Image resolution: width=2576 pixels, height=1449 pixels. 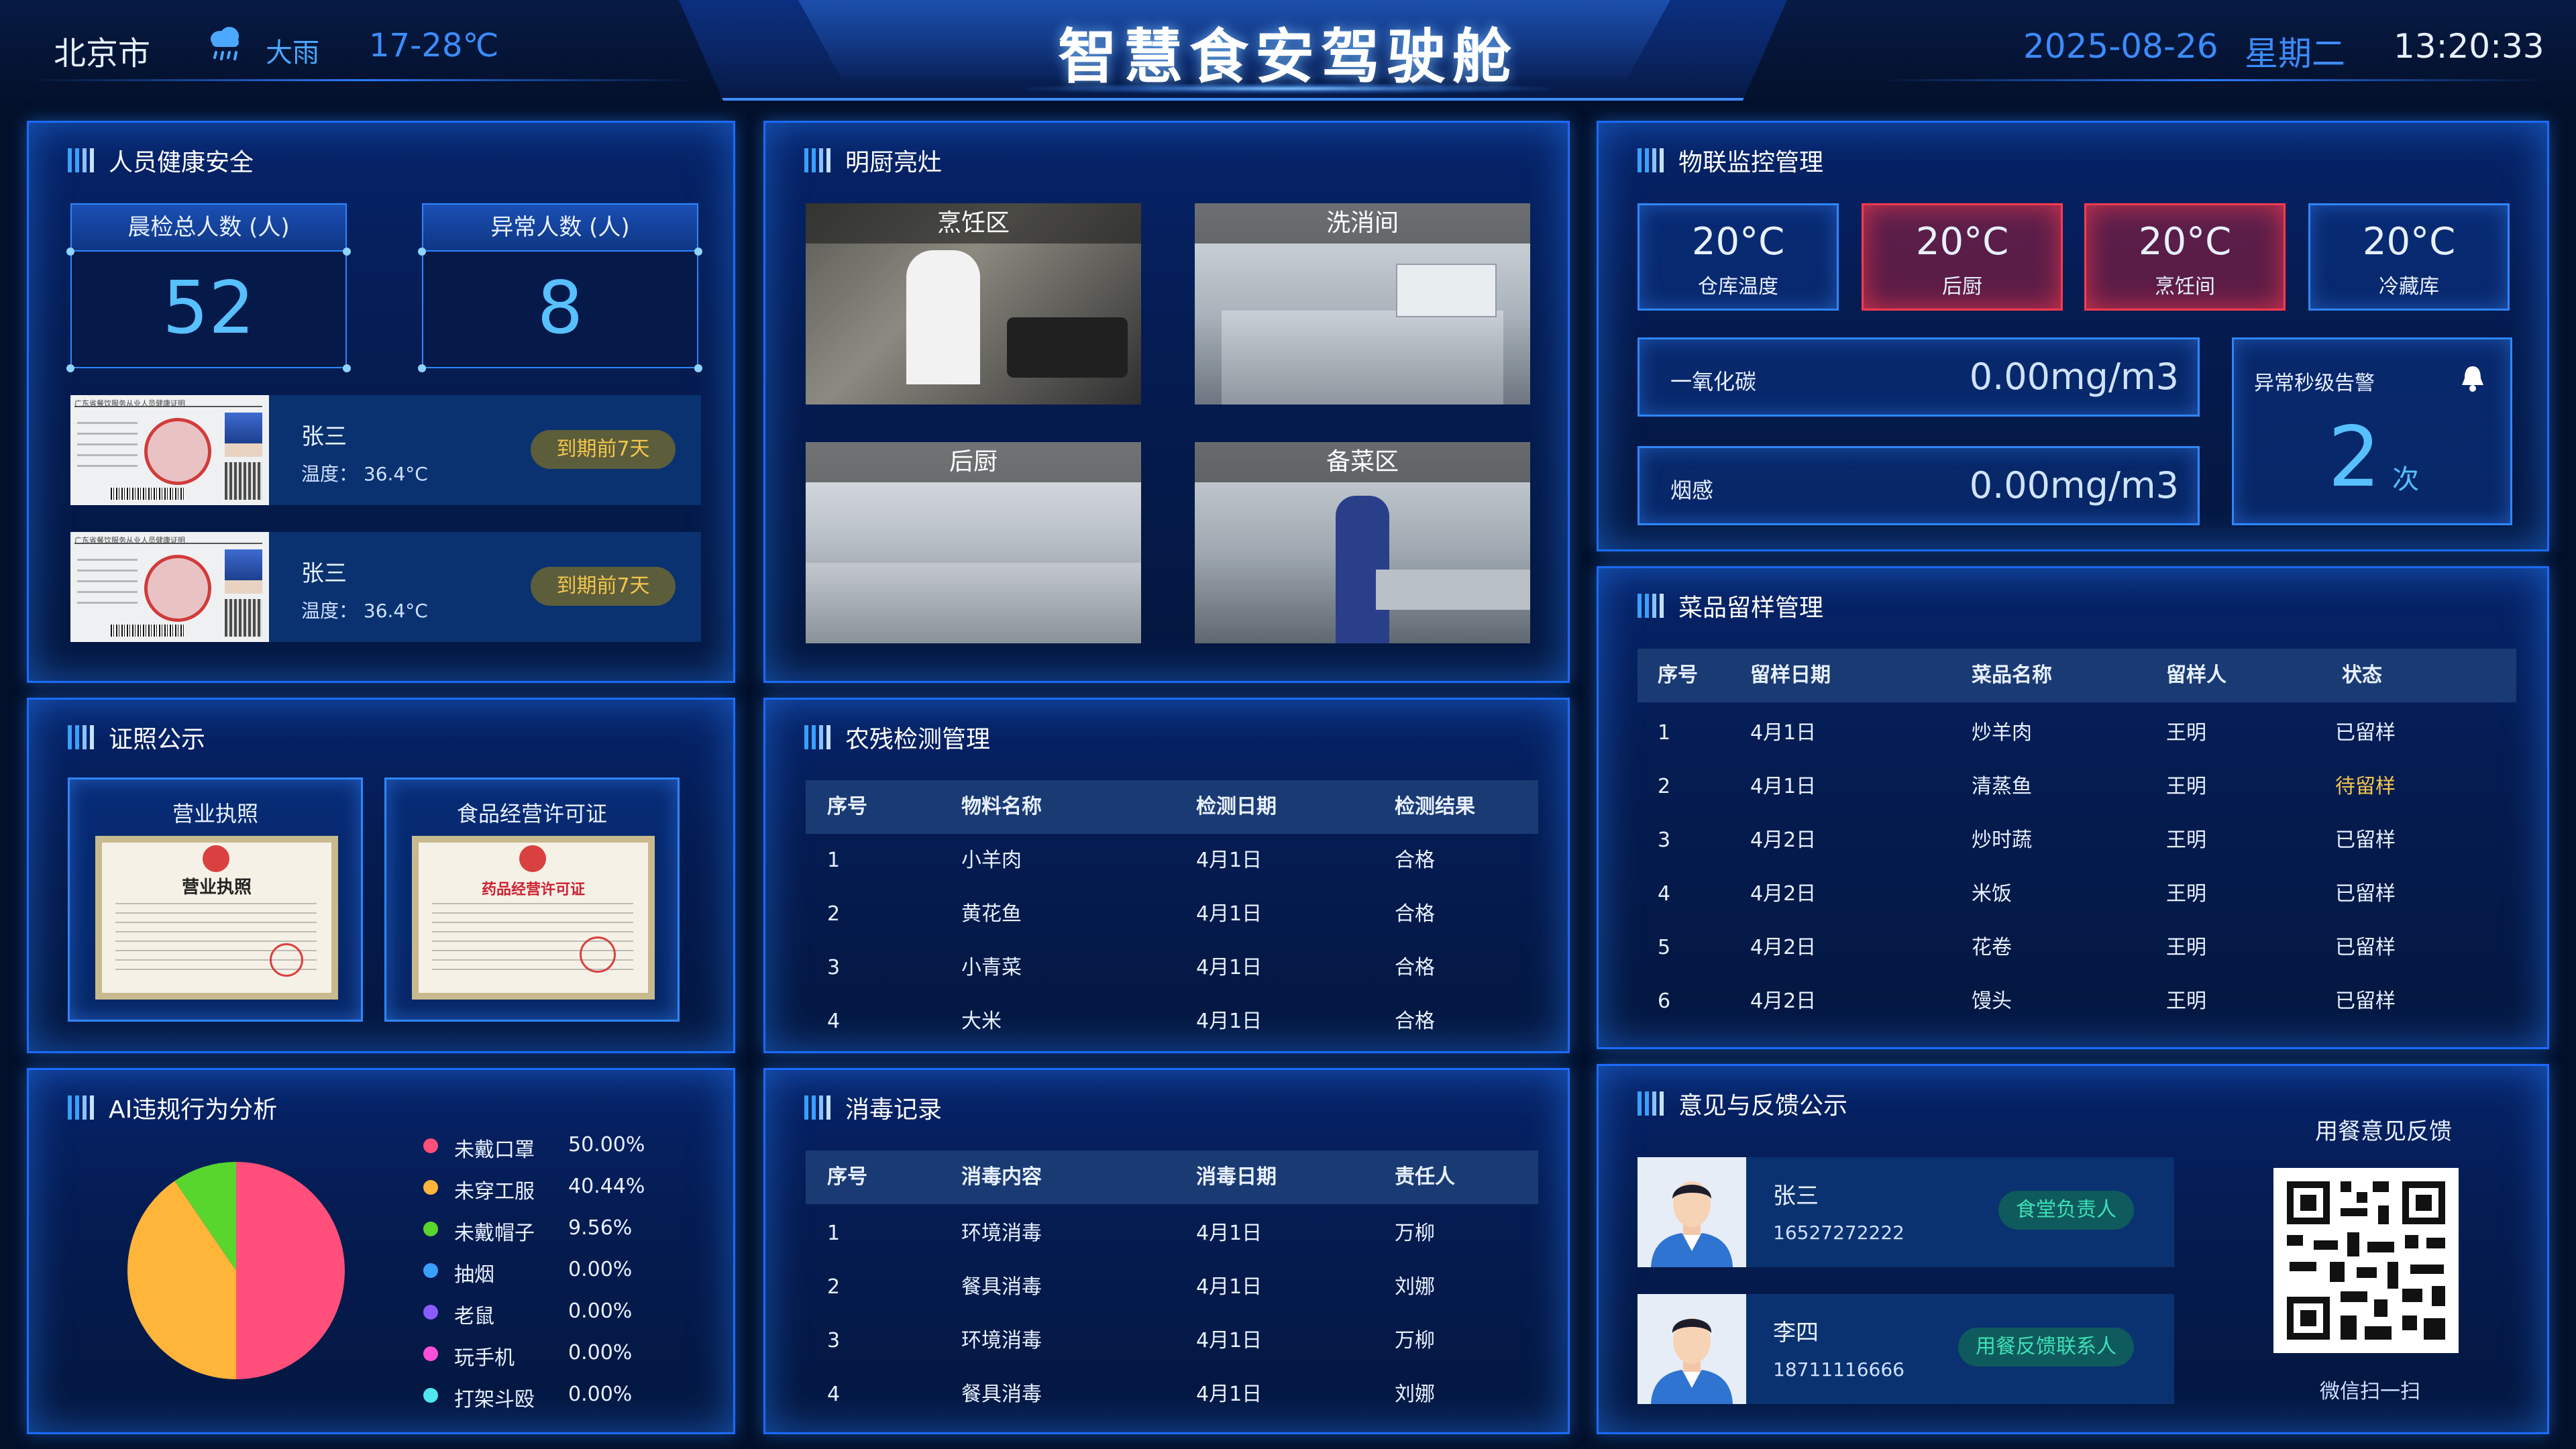 I want to click on camera-feed-cooking: 烹饪区, so click(x=973, y=304).